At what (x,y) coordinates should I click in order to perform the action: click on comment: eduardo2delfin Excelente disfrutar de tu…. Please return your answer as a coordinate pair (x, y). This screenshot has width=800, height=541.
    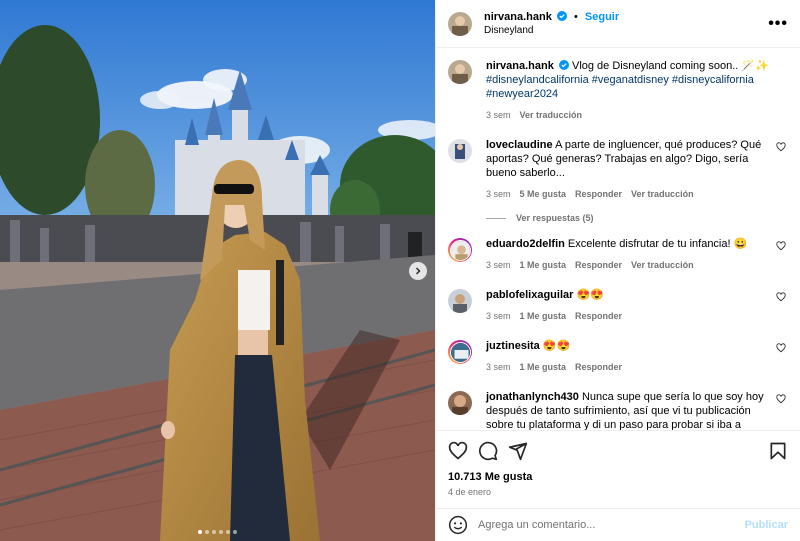
    Looking at the image, I should click on (618, 254).